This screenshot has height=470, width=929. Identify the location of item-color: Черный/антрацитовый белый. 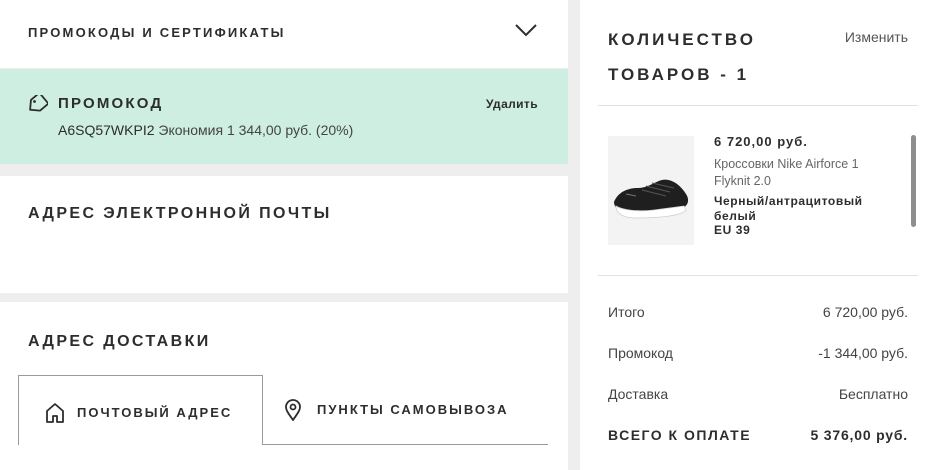
(788, 208).